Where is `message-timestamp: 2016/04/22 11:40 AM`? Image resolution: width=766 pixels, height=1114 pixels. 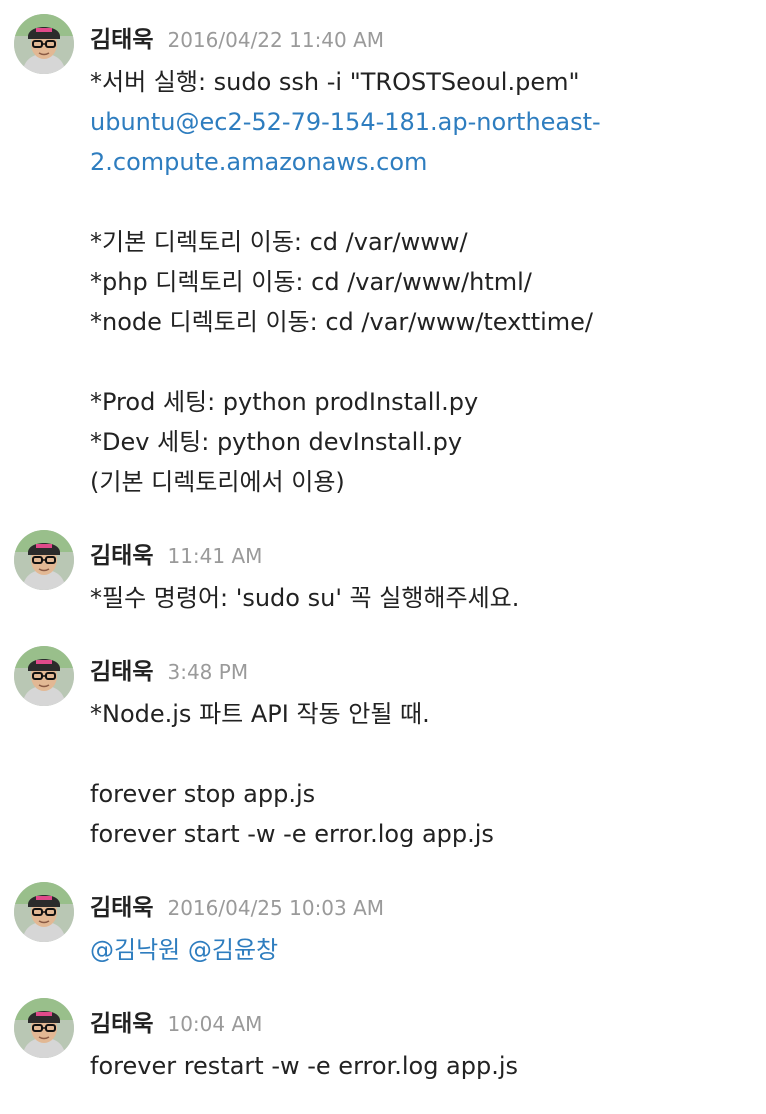
message-timestamp: 2016/04/22 11:40 AM is located at coordinates (275, 40).